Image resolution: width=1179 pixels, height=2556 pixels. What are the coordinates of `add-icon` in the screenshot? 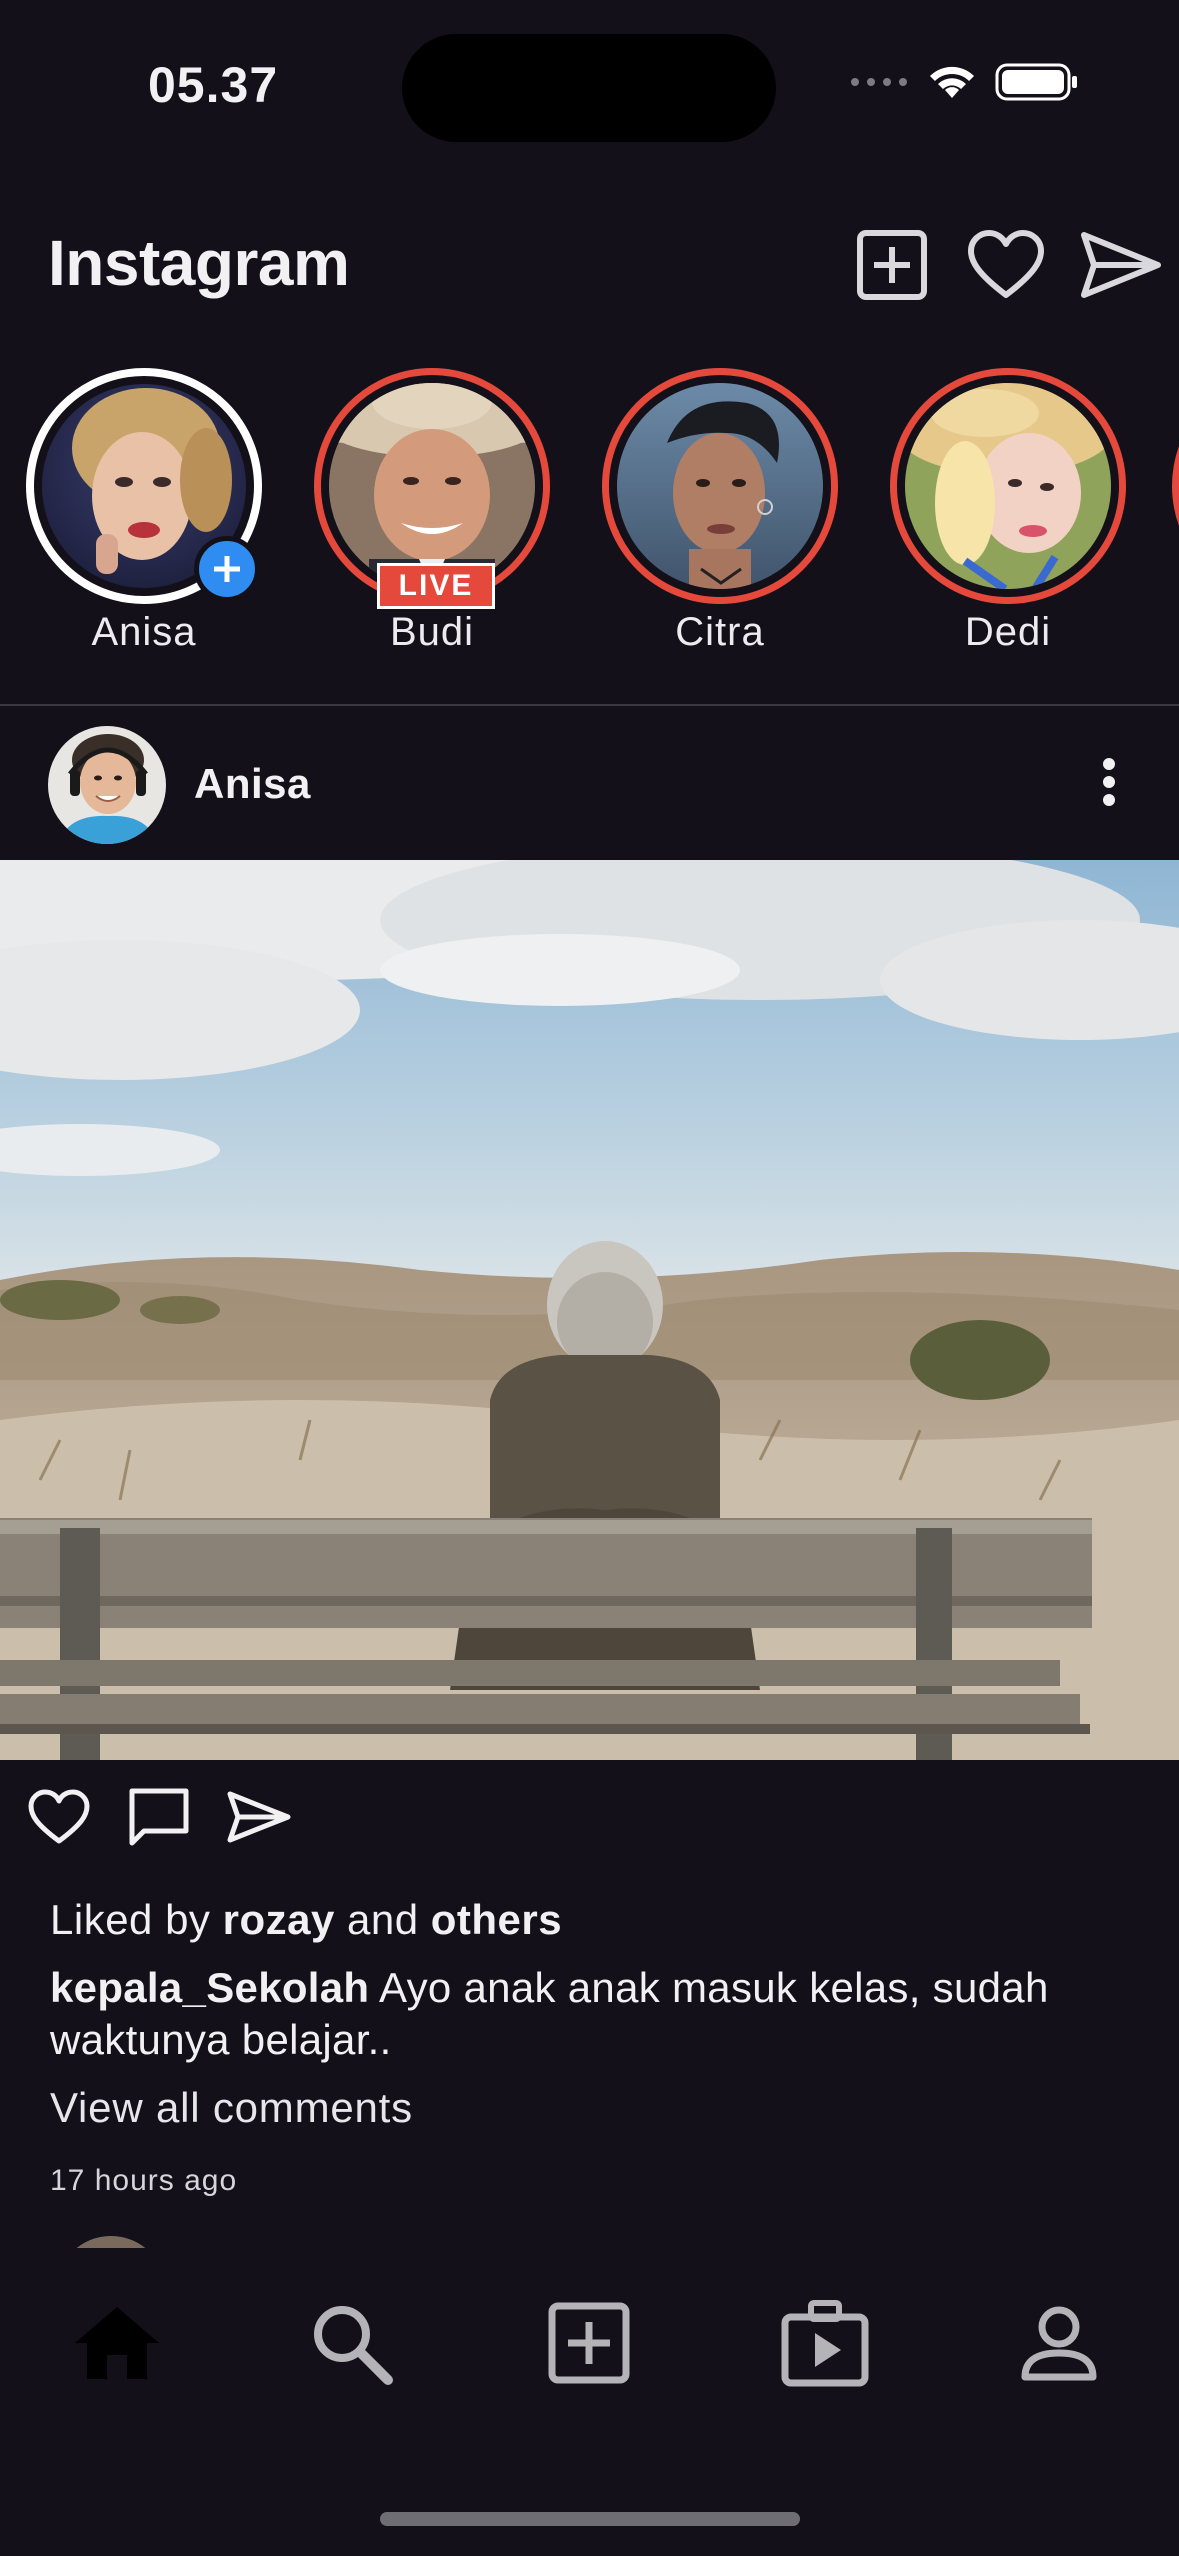 It's located at (589, 2343).